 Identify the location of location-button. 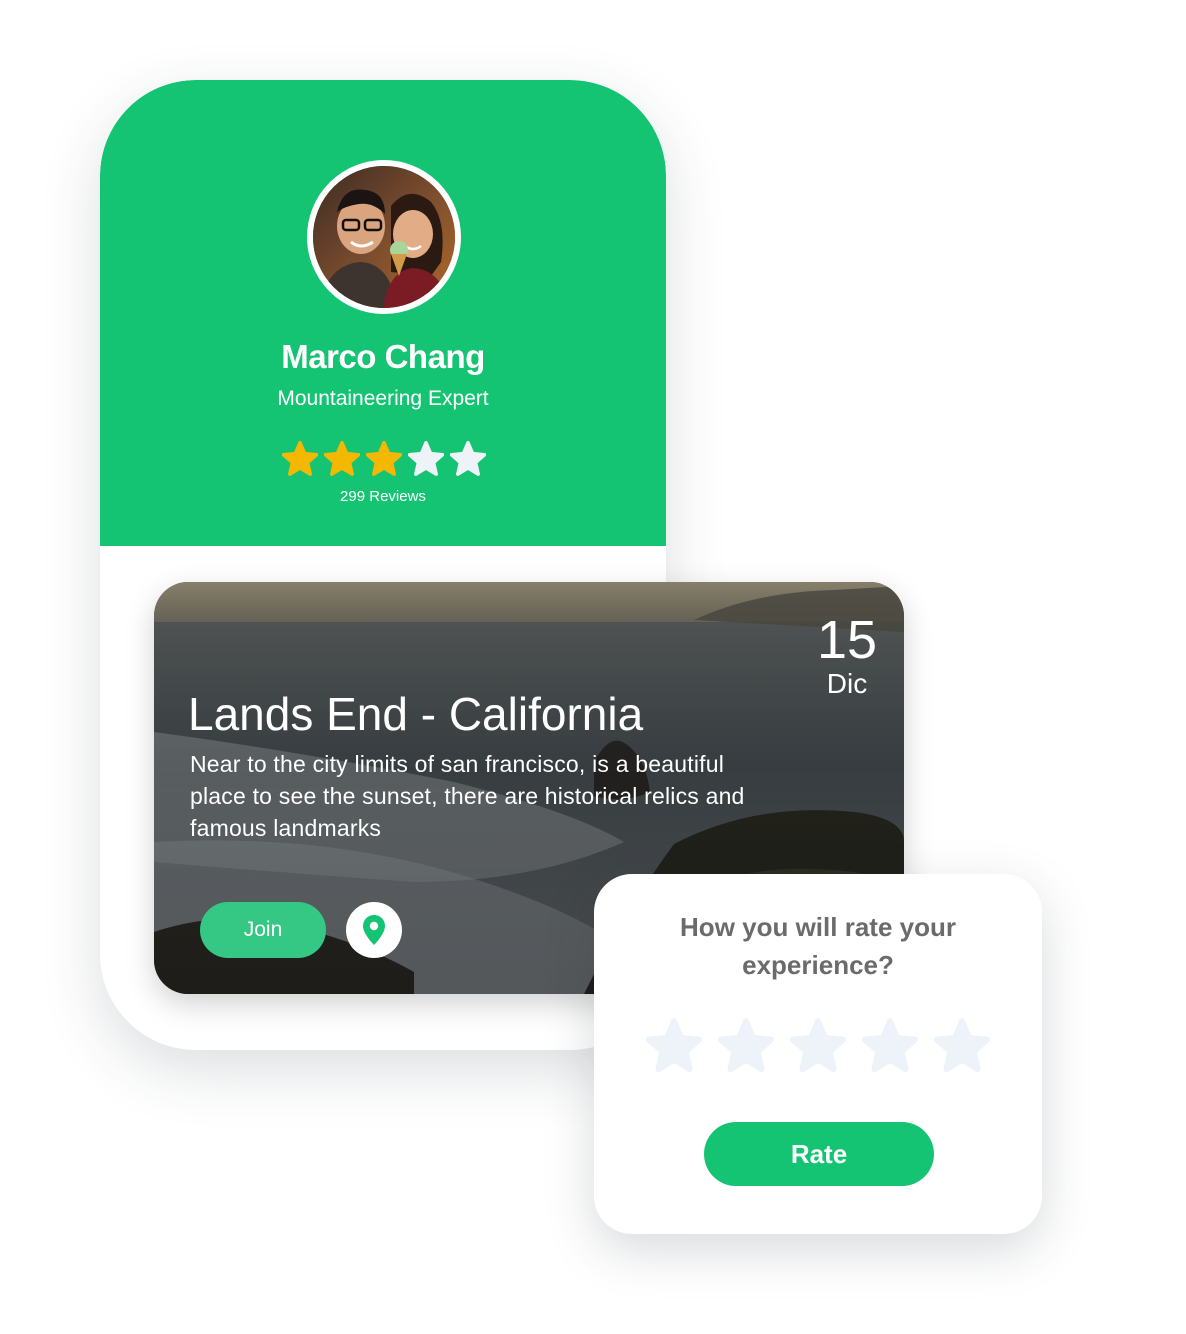
(374, 930).